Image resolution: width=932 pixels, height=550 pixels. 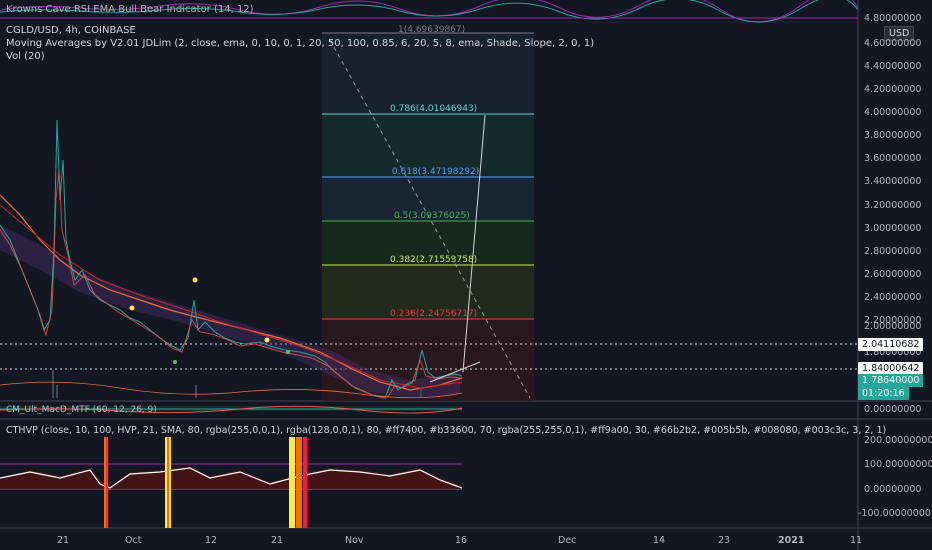 What do you see at coordinates (893, 18) in the screenshot?
I see `price-tick: 4.80000000` at bounding box center [893, 18].